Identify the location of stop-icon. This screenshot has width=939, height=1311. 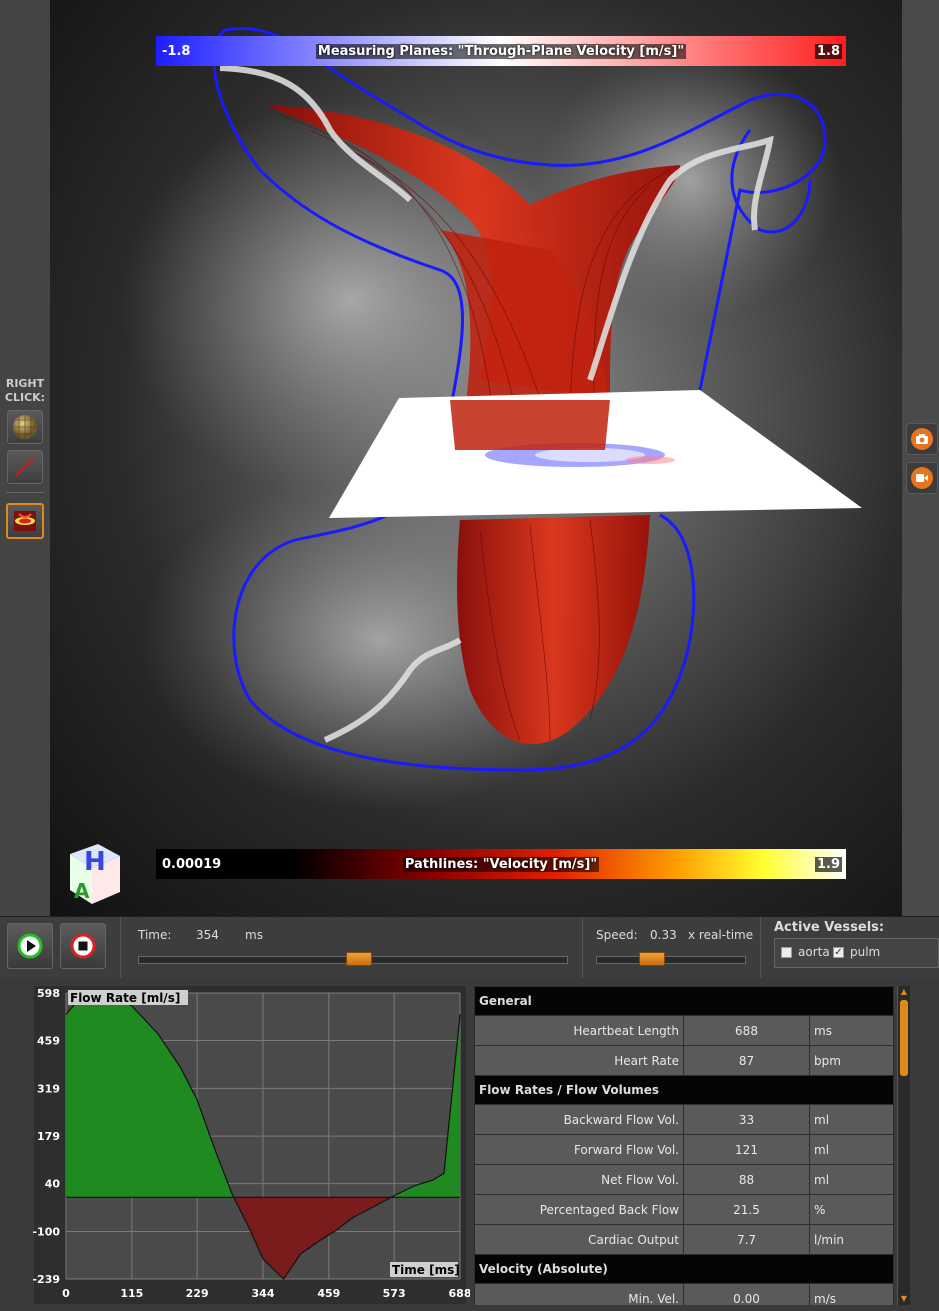
(83, 946).